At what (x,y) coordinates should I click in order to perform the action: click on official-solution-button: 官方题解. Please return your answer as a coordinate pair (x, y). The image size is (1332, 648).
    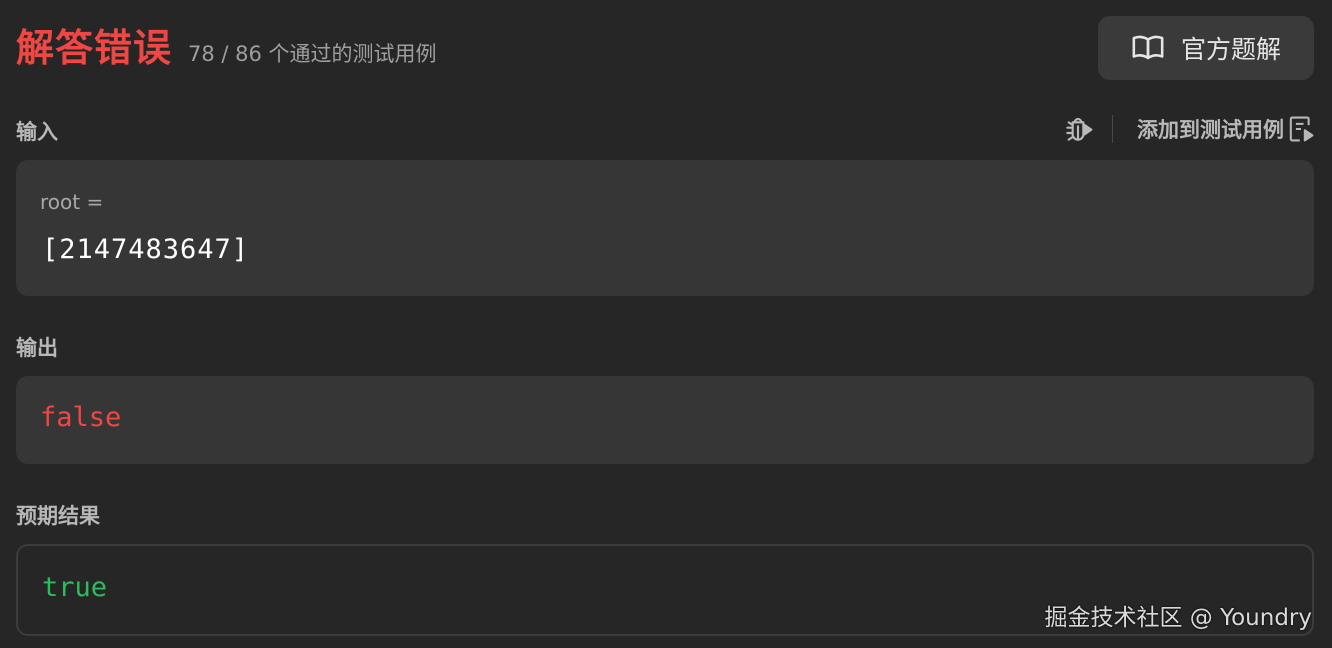
    Looking at the image, I should click on (1206, 48).